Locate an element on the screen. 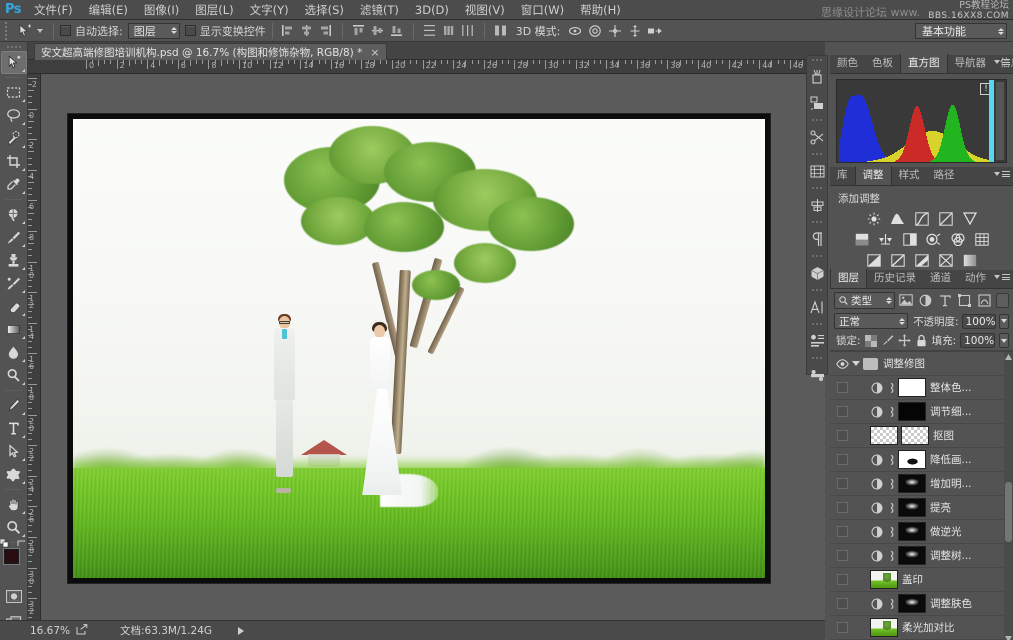 This screenshot has height=640, width=1013. exposure-icon is located at coordinates (945, 218).